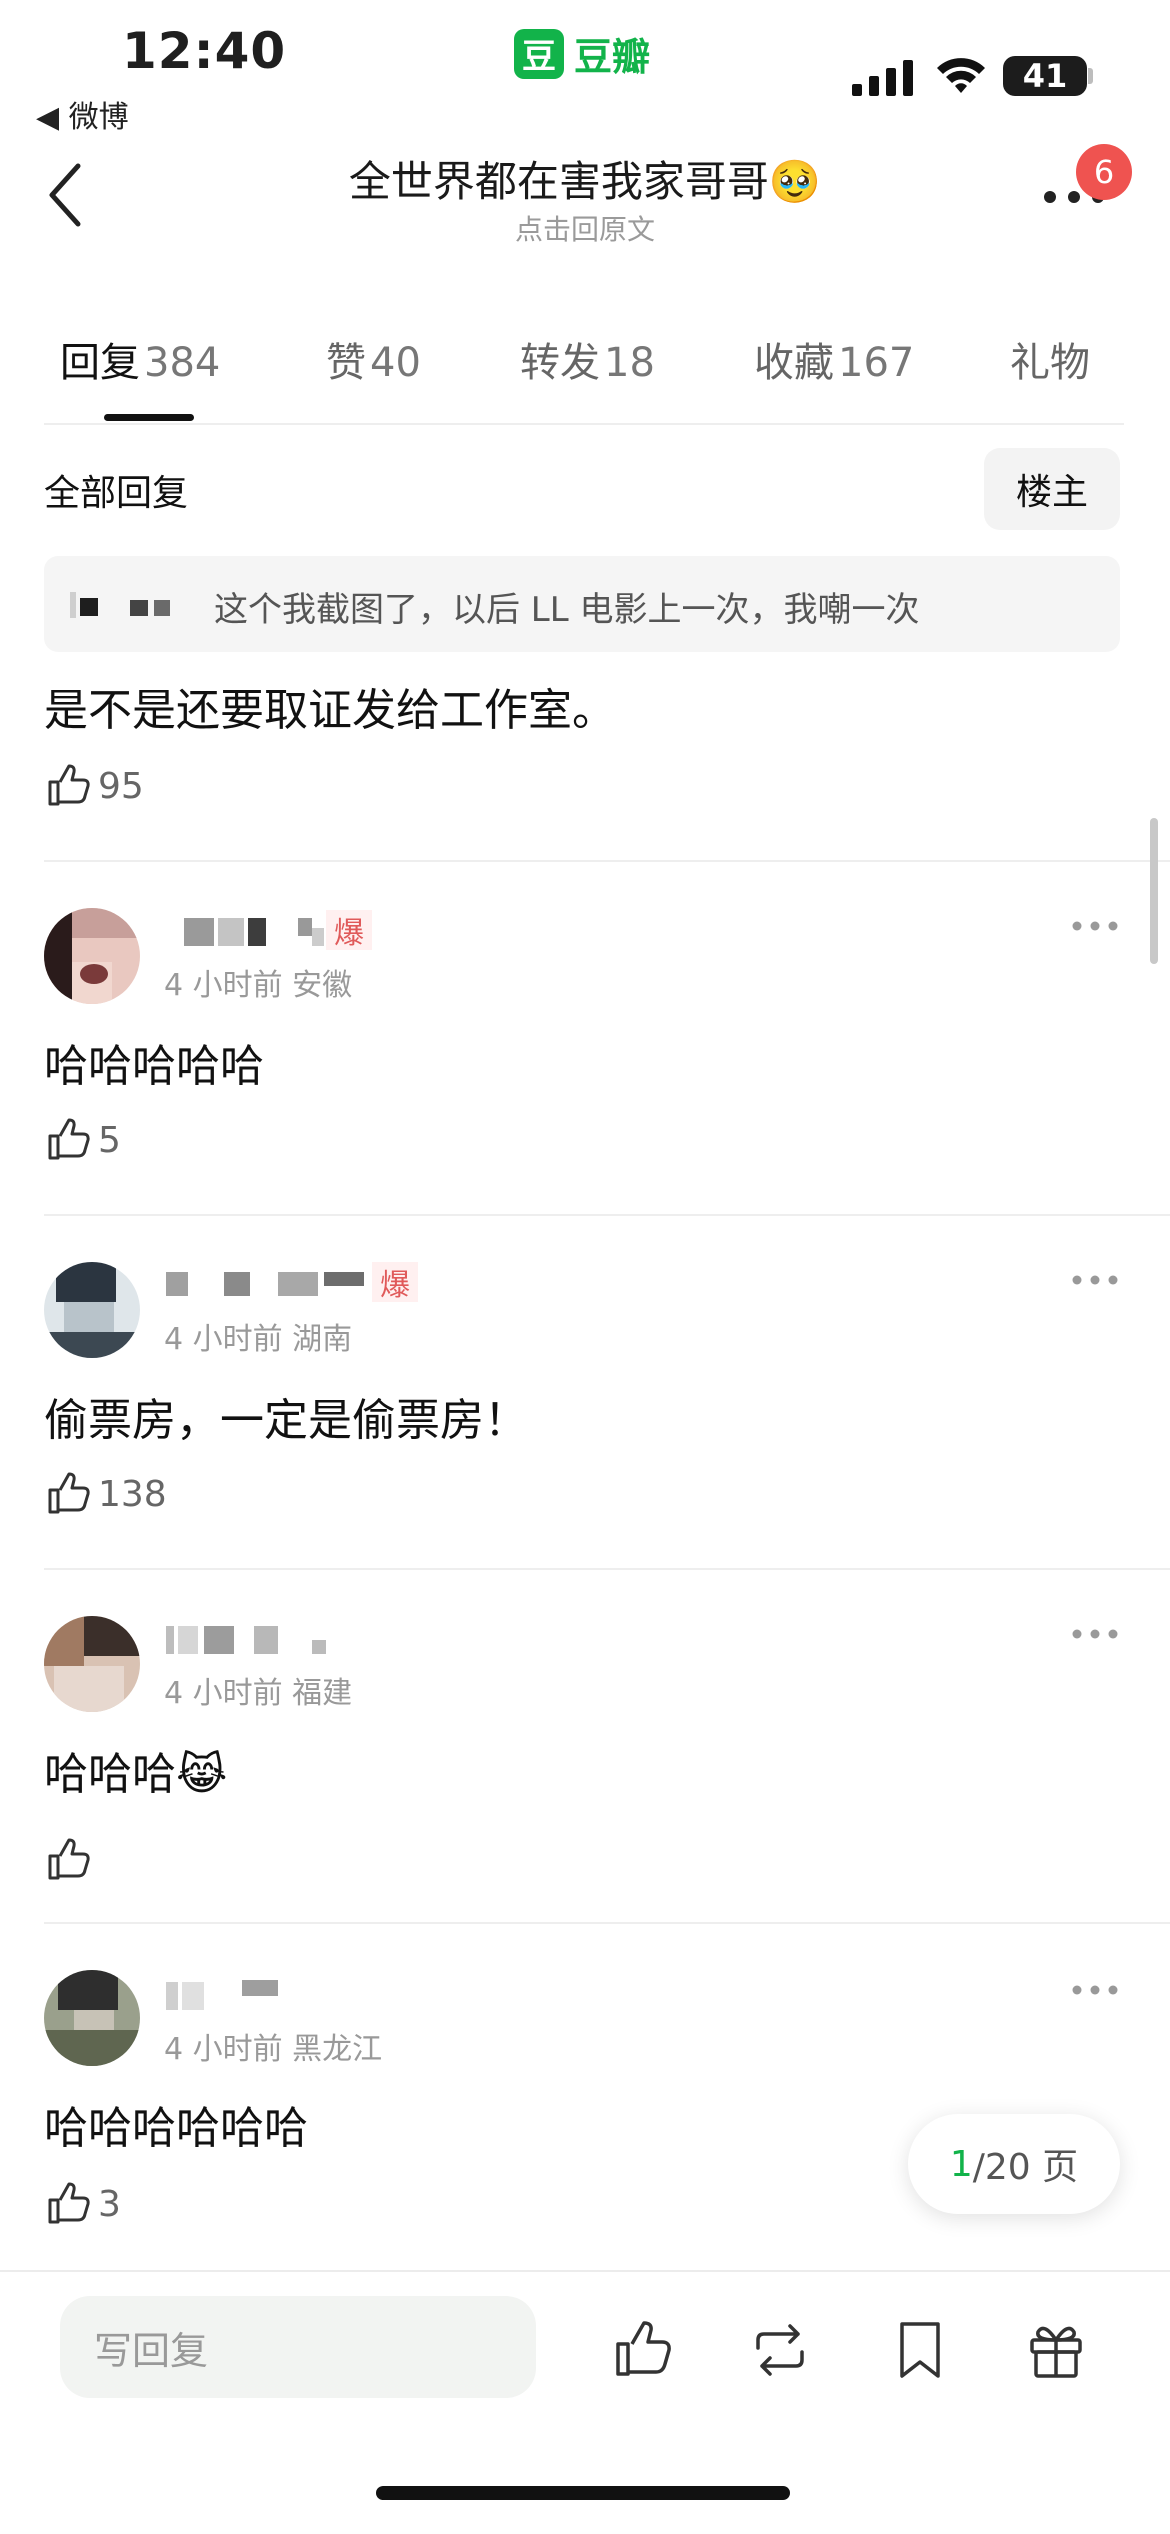 This screenshot has height=2534, width=1170. Describe the element at coordinates (149, 417) in the screenshot. I see `active-tab-indicator` at that location.